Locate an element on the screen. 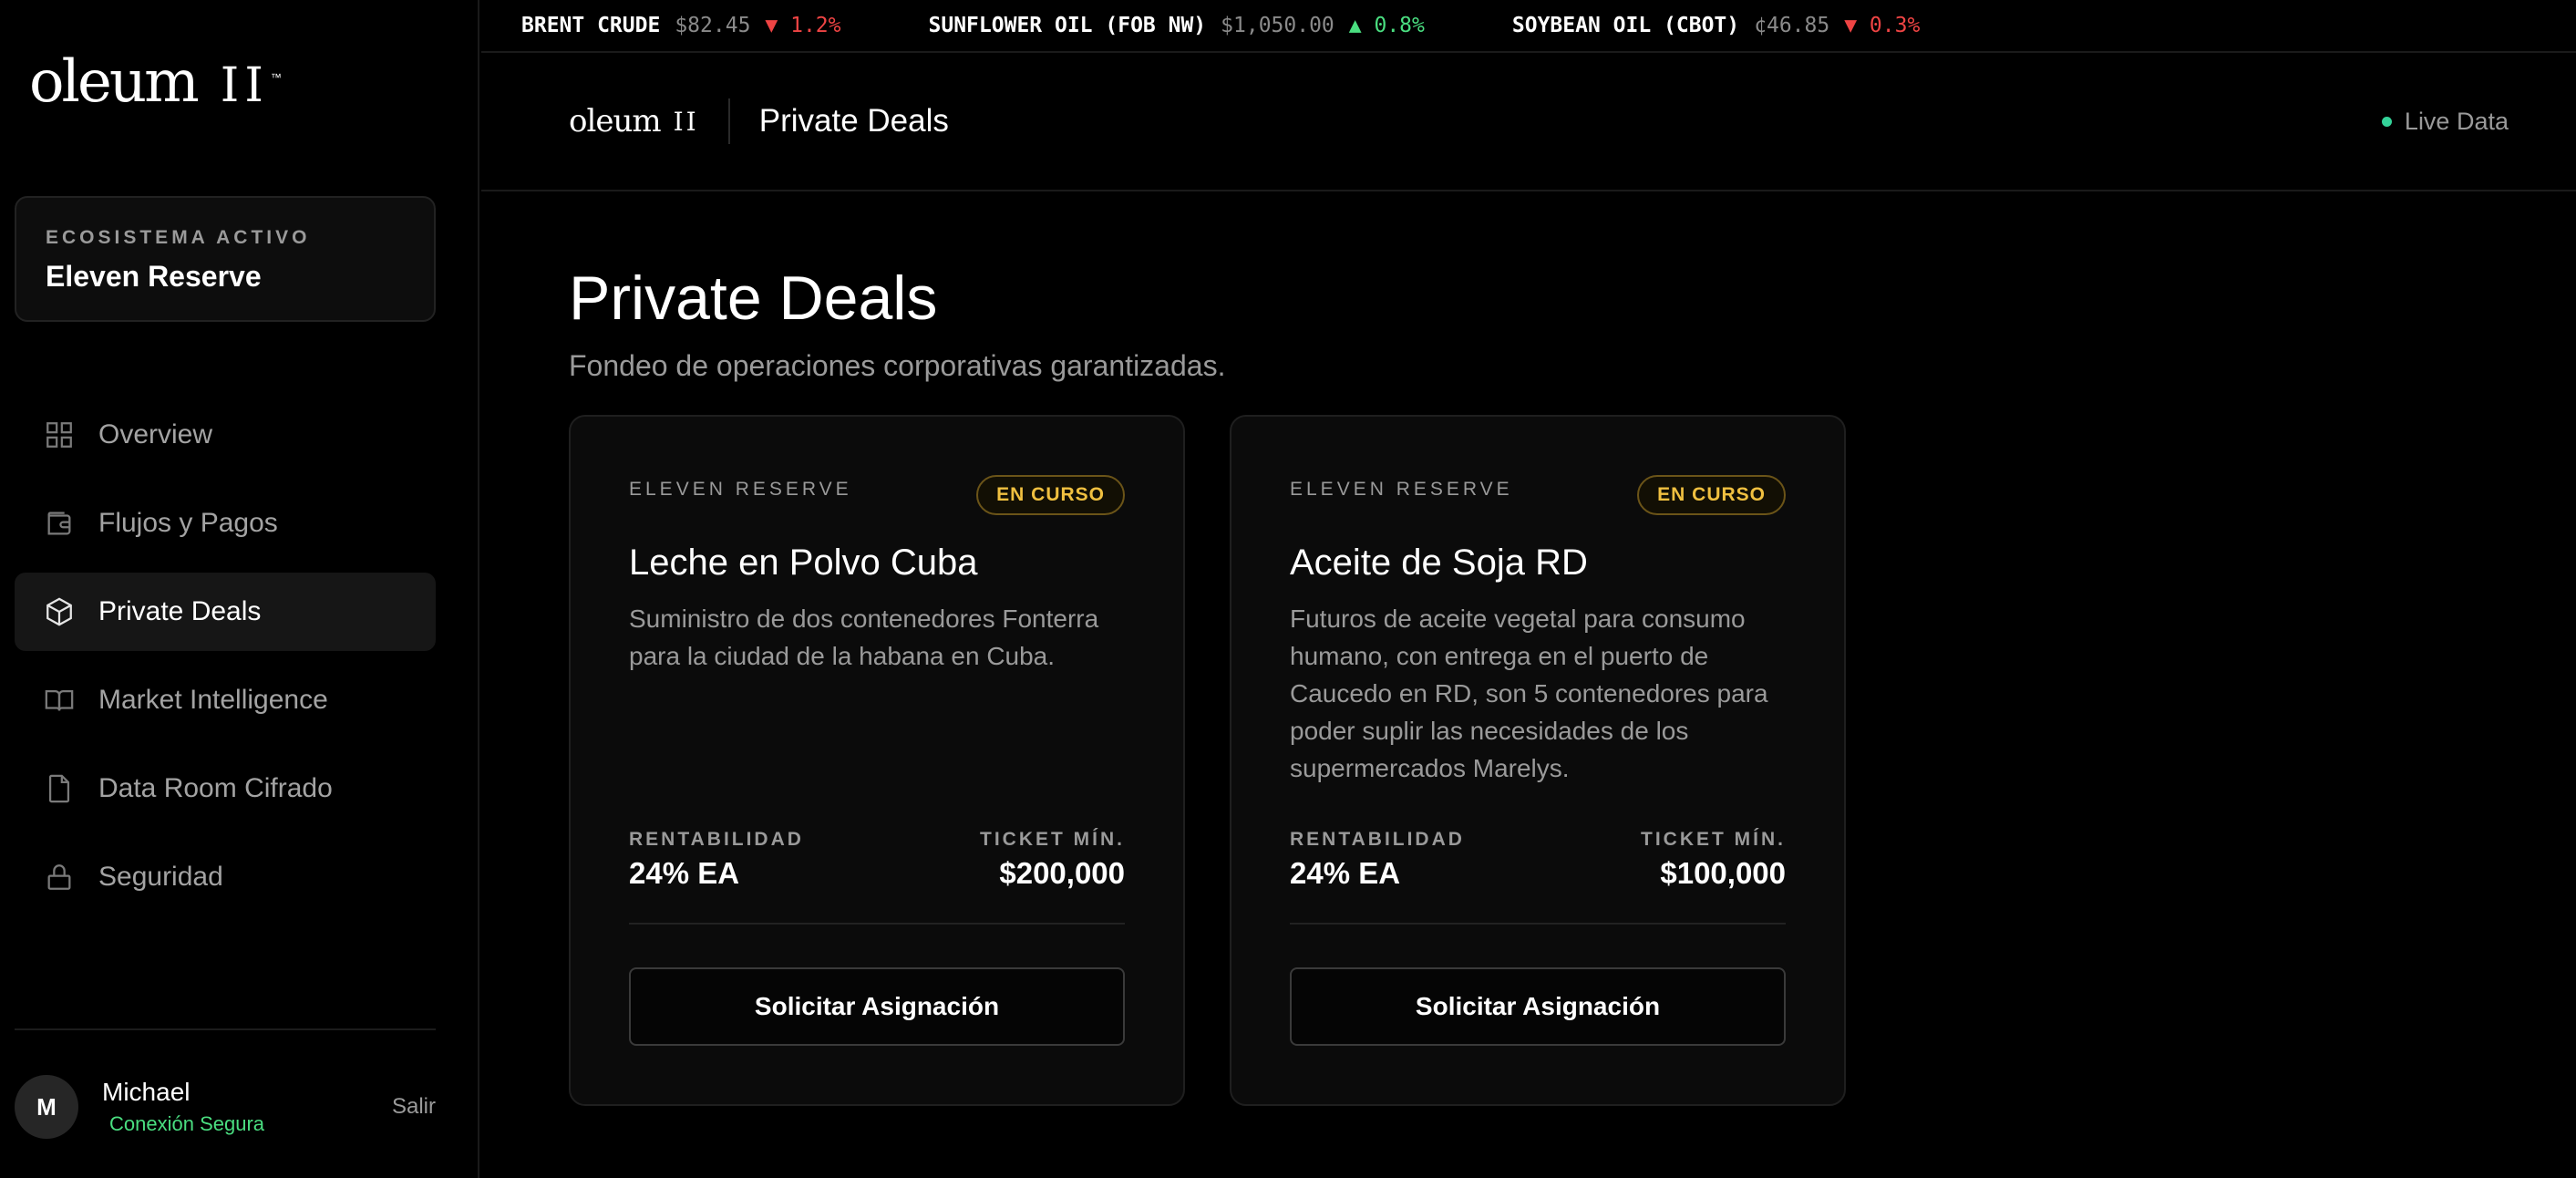 The width and height of the screenshot is (2576, 1178). avatar: M is located at coordinates (46, 1107).